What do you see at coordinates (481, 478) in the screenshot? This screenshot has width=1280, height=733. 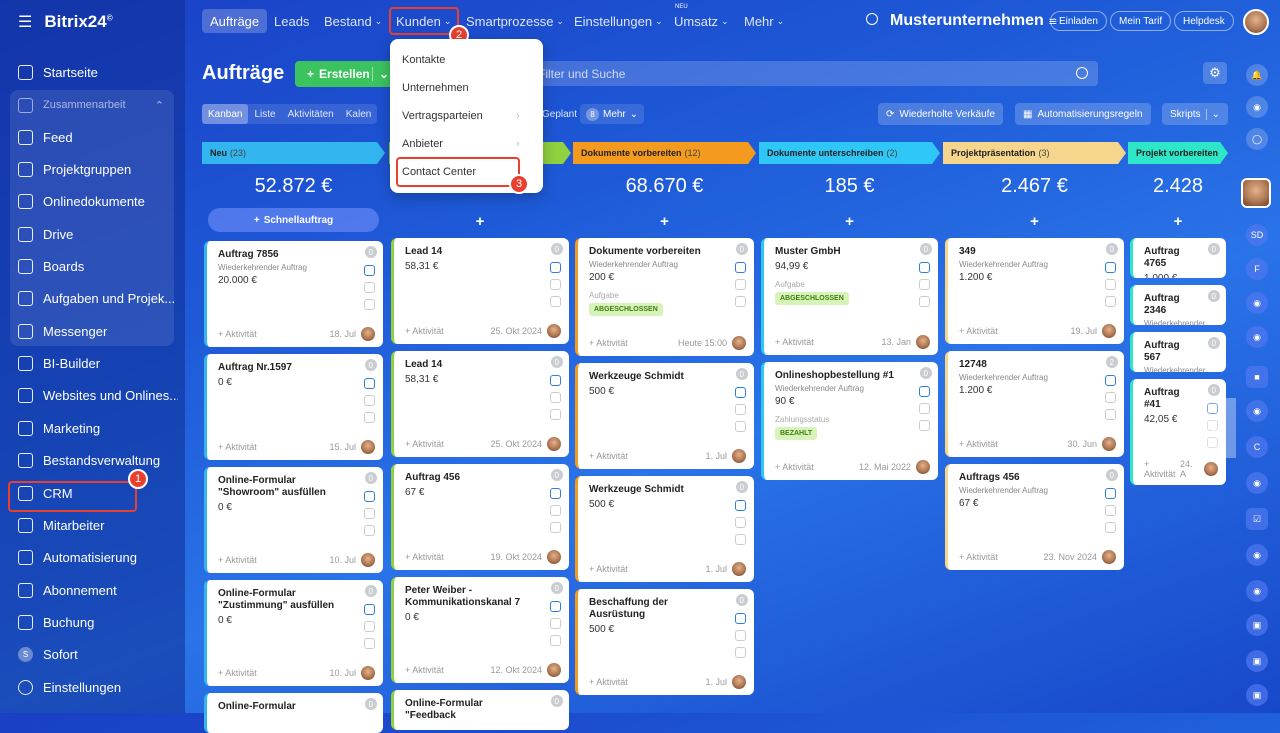 I see `card-title: Auftrag 456` at bounding box center [481, 478].